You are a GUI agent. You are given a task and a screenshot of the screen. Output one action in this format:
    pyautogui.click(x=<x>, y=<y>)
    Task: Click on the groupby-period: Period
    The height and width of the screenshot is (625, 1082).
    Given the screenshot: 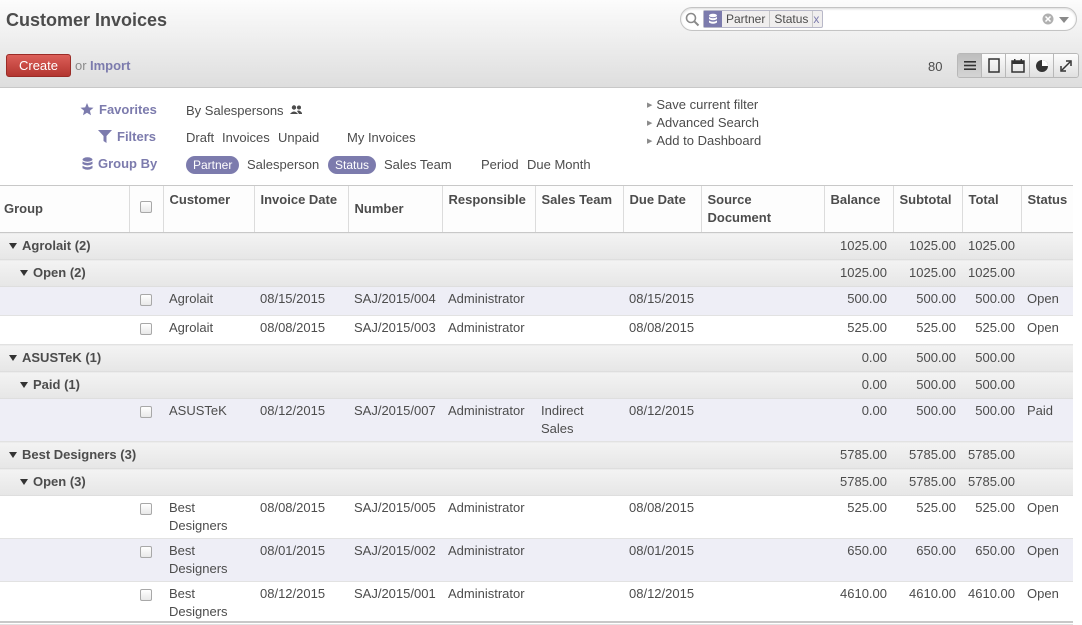 What is the action you would take?
    pyautogui.click(x=500, y=164)
    